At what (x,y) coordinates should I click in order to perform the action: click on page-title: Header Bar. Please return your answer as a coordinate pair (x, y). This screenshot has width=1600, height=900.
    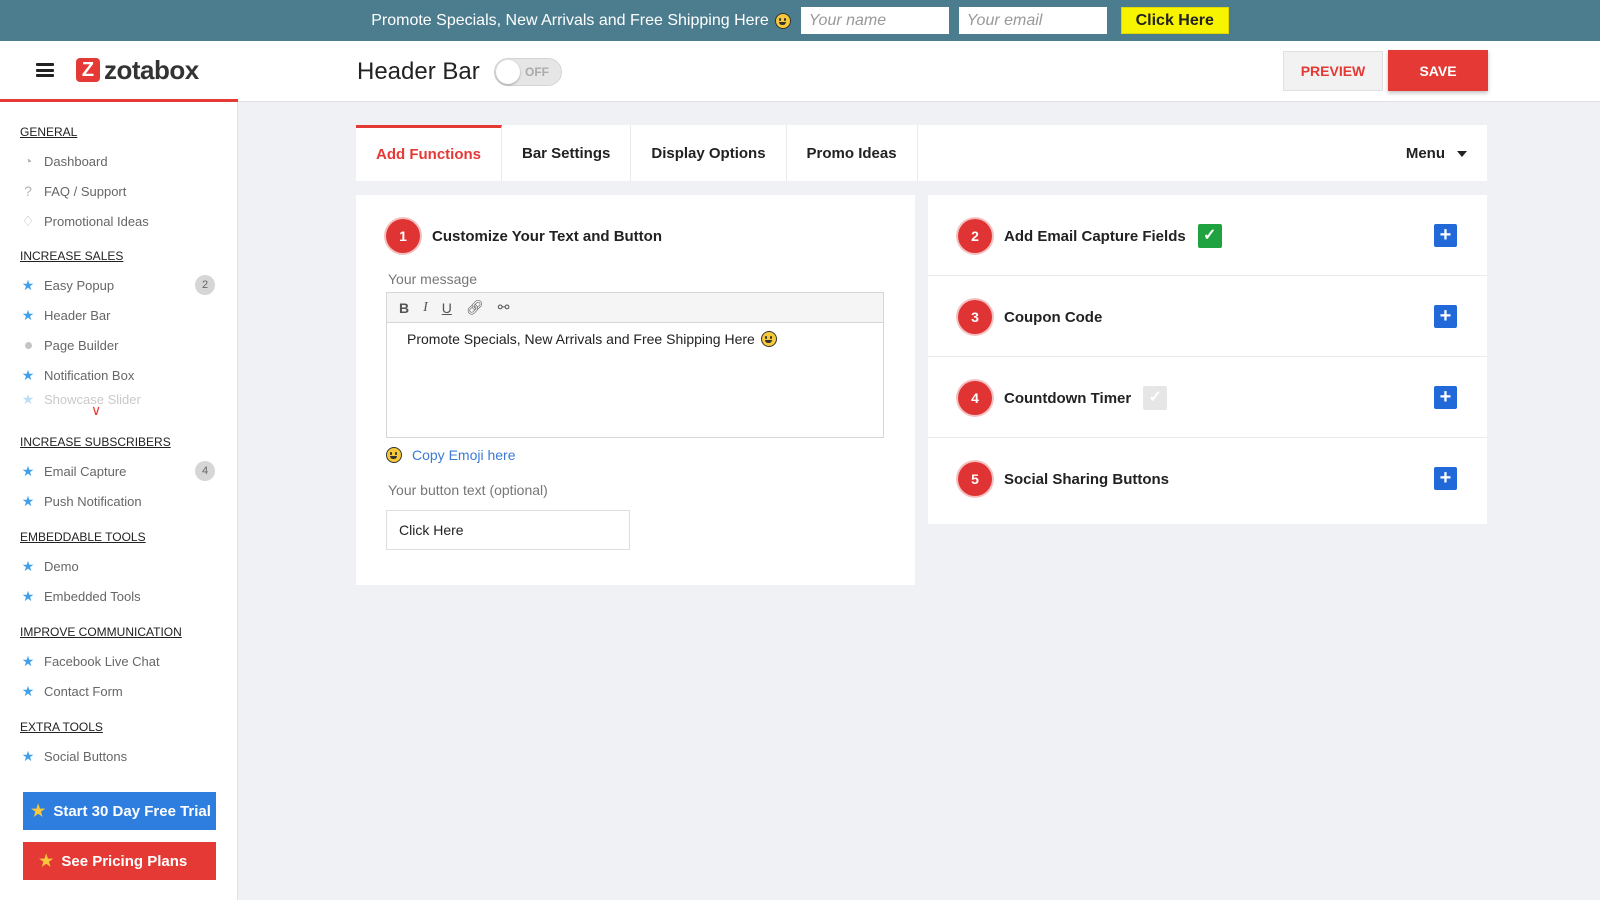
    Looking at the image, I should click on (418, 71).